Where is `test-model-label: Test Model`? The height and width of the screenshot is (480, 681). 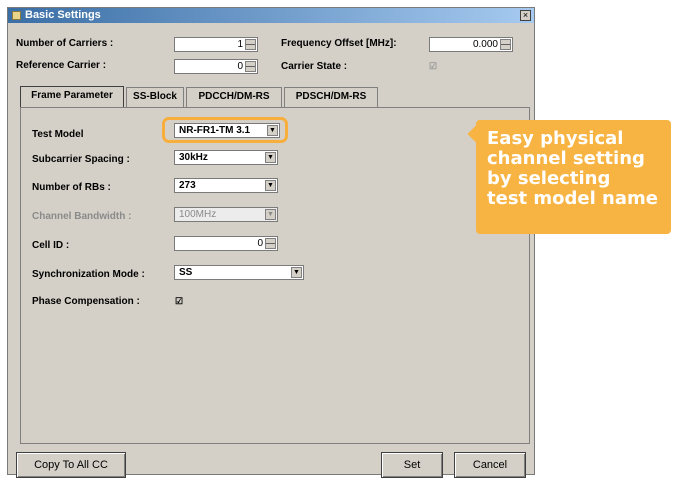
test-model-label: Test Model is located at coordinates (58, 134).